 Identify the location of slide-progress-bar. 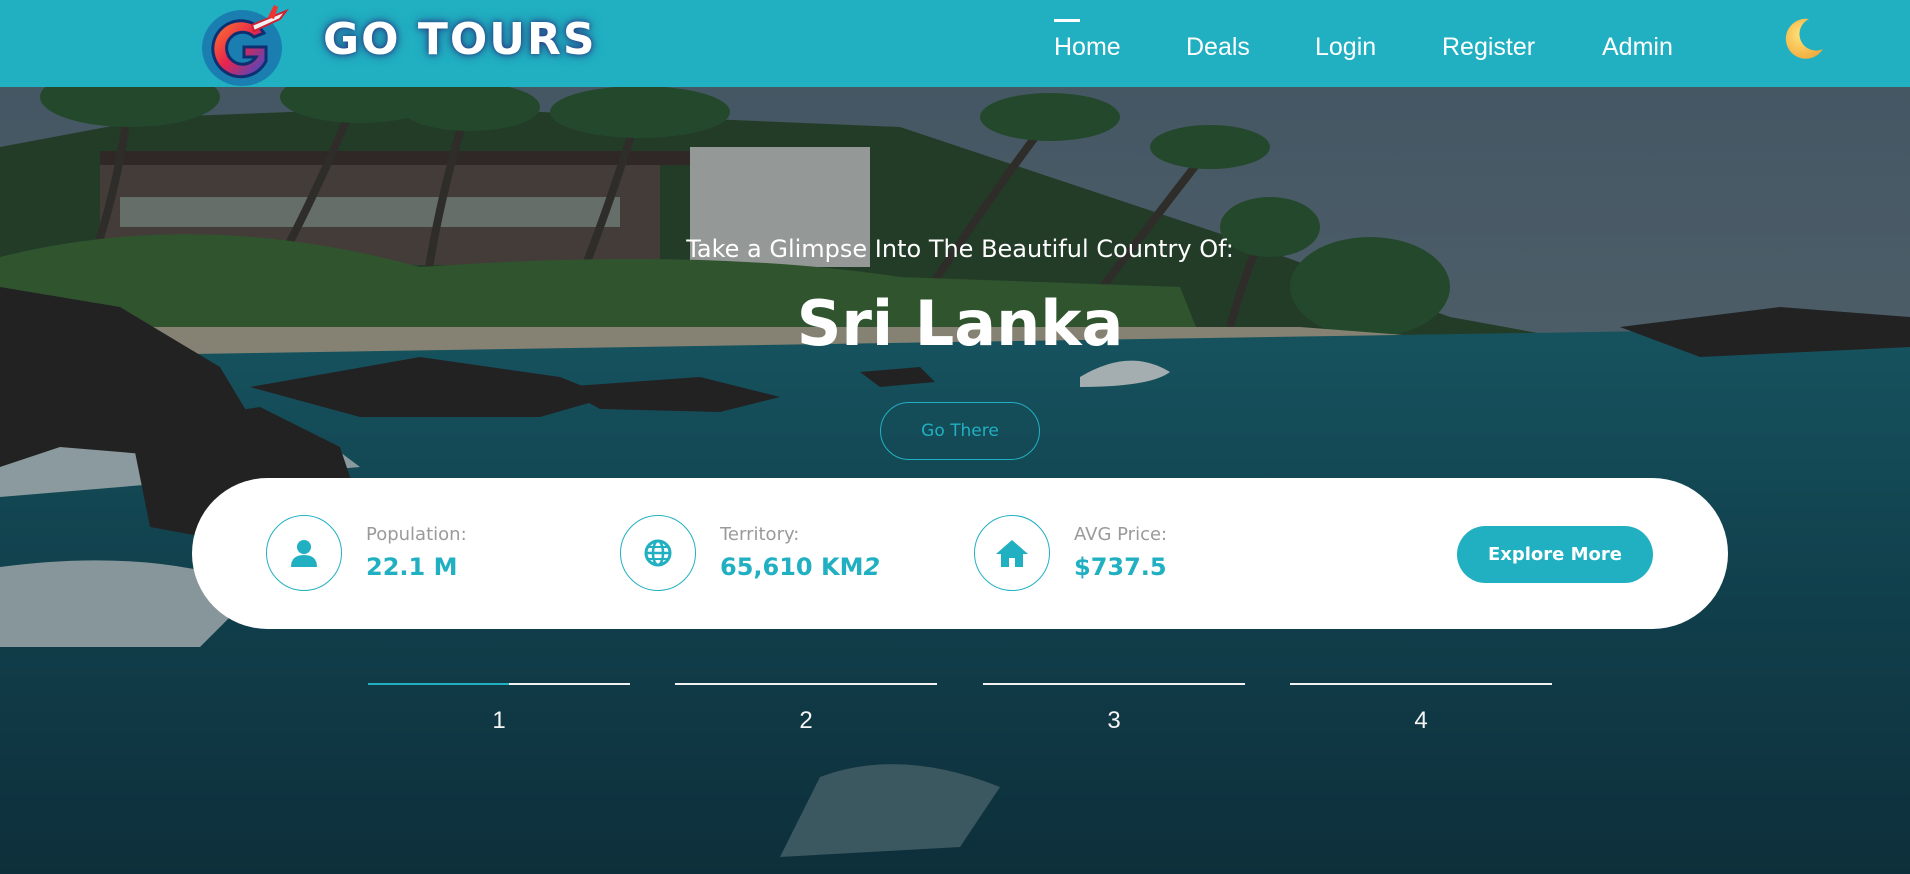
(439, 684).